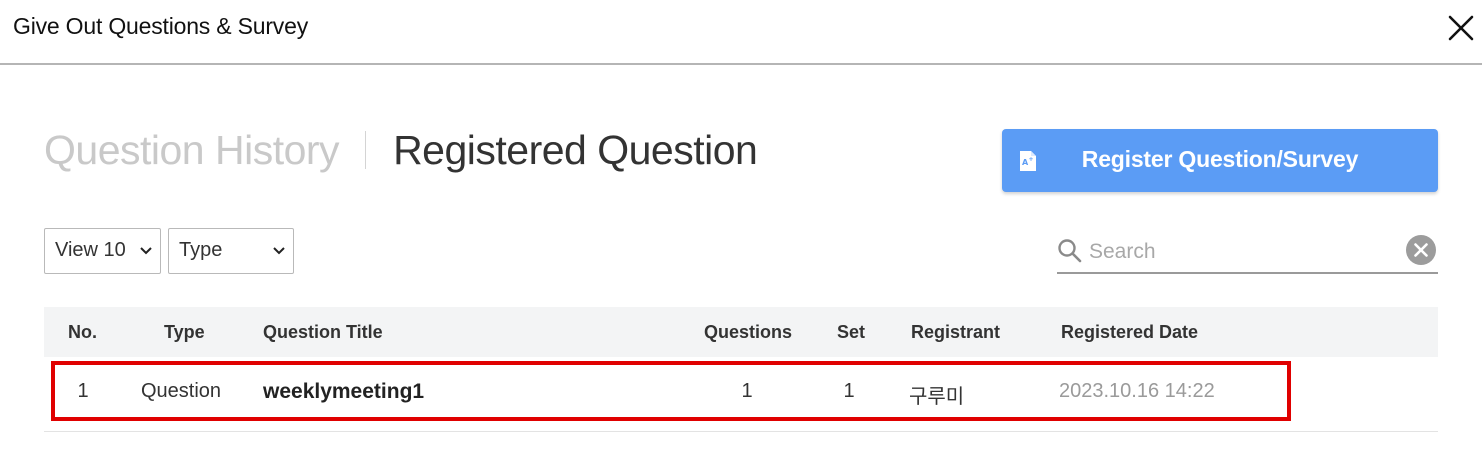  I want to click on tab-question-history: Question History, so click(192, 150).